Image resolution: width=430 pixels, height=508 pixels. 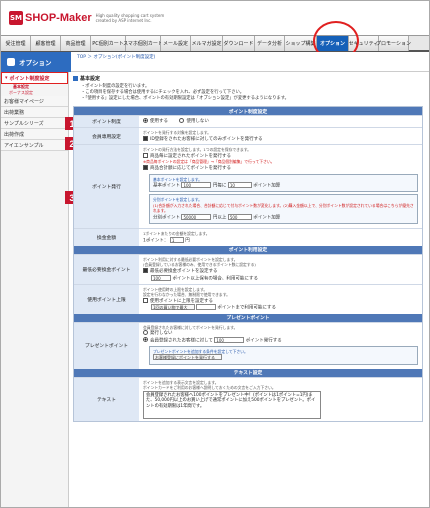 I want to click on radio-present-none, so click(x=145, y=333).